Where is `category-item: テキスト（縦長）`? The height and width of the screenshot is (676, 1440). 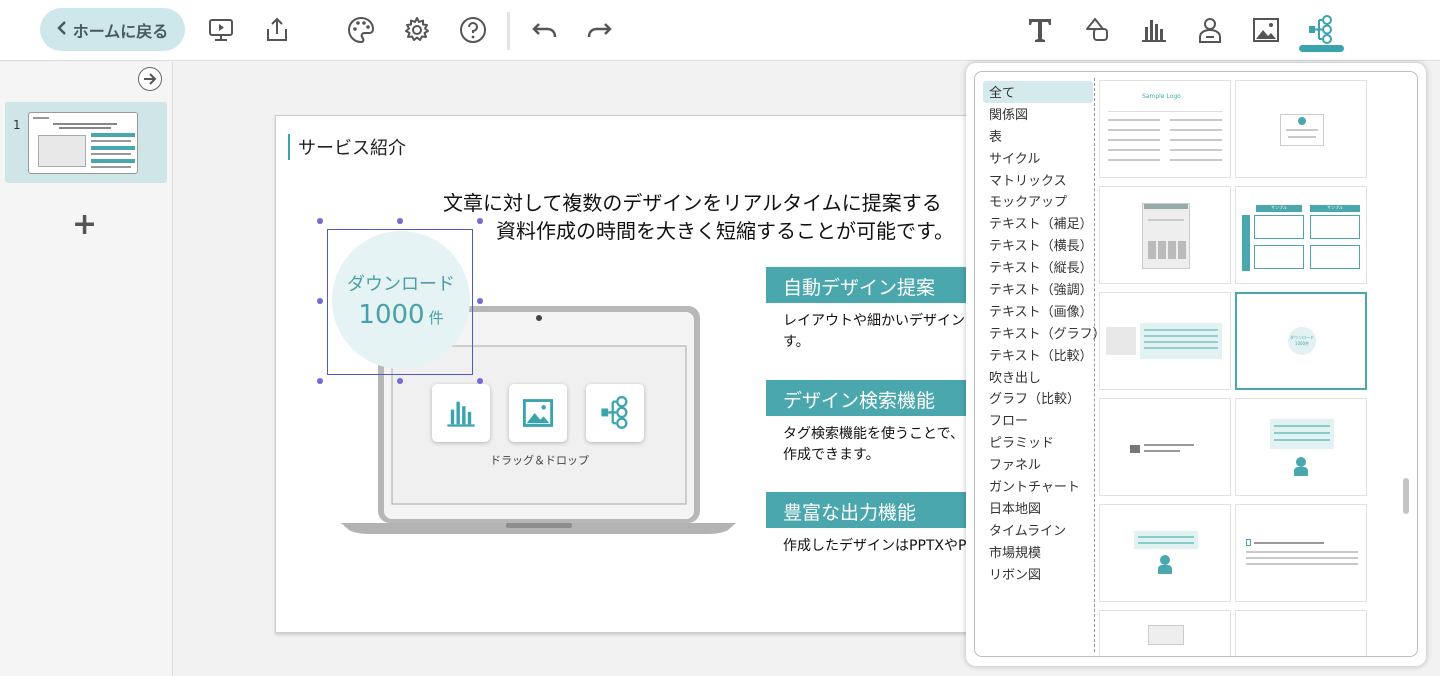
category-item: テキスト（縦長） is located at coordinates (1038, 267).